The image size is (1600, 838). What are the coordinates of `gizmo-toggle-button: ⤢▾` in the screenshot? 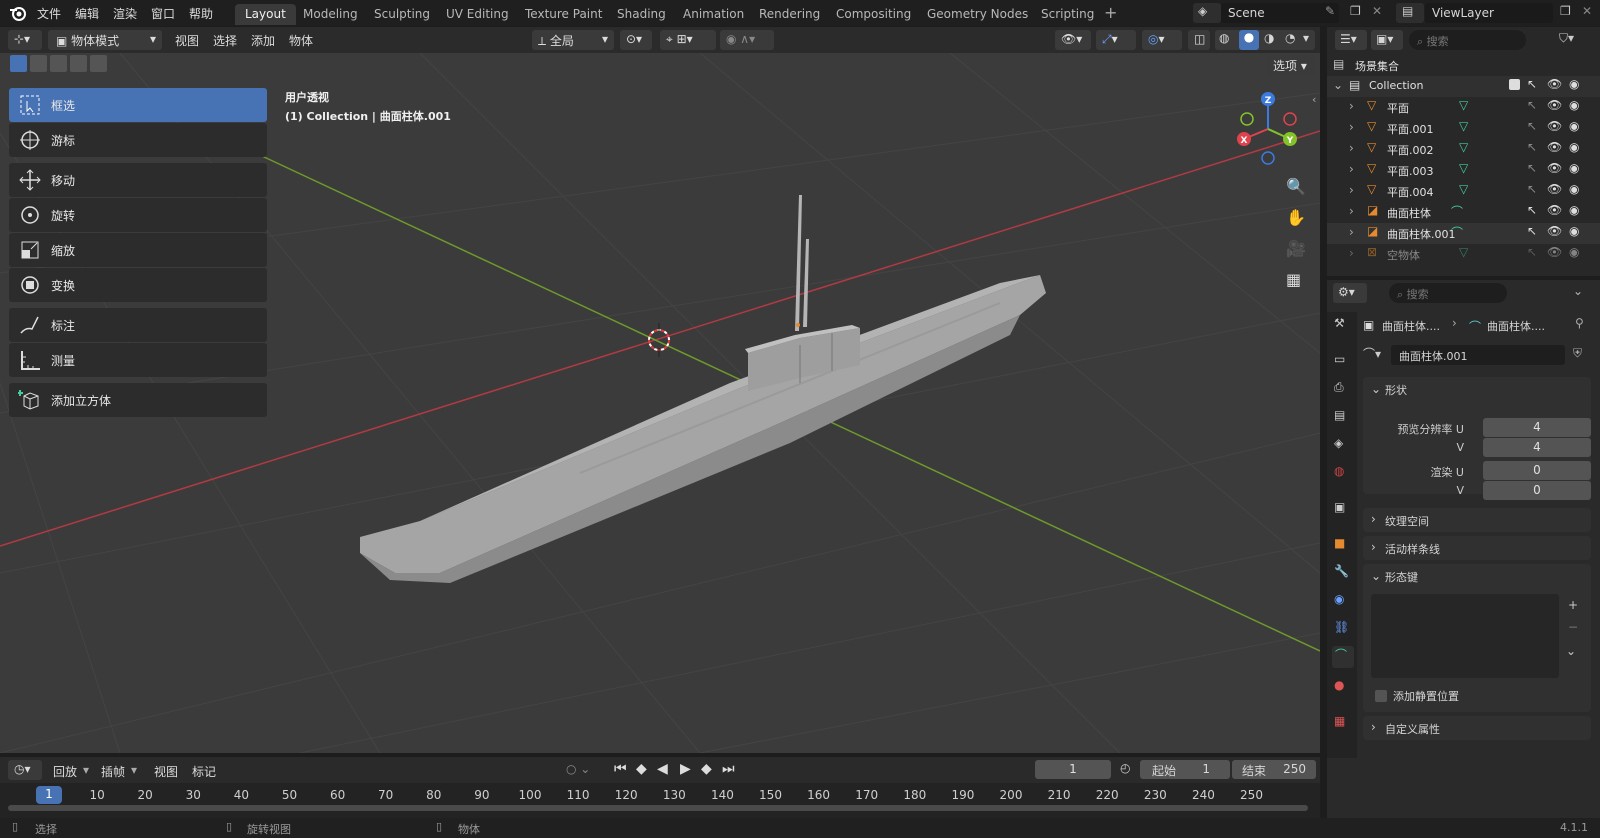 It's located at (1116, 40).